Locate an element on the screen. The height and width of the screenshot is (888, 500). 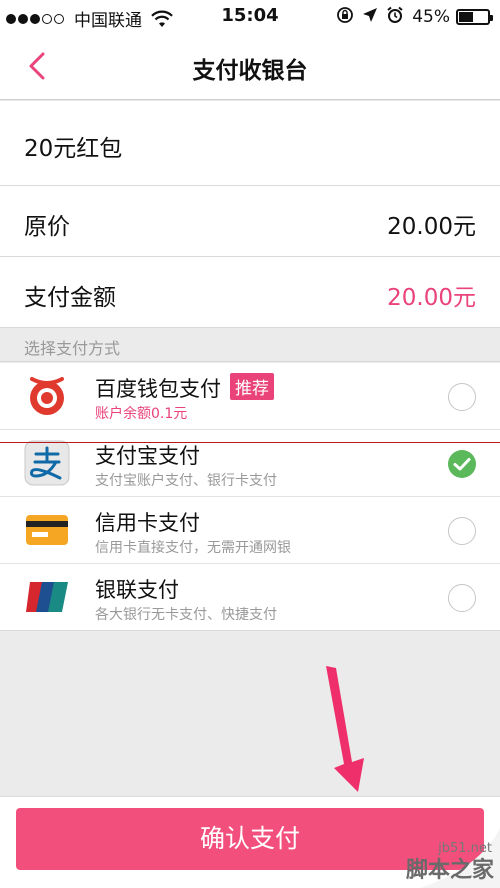
red-line-overlay is located at coordinates (250, 442).